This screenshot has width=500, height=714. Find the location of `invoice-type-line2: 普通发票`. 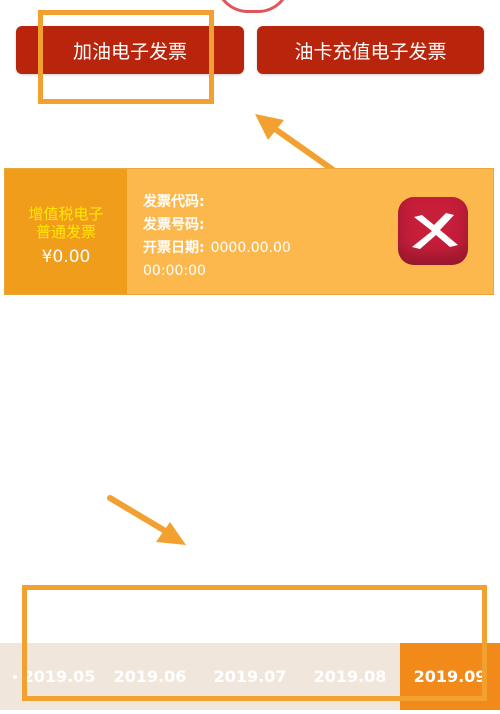

invoice-type-line2: 普通发票 is located at coordinates (65, 232).